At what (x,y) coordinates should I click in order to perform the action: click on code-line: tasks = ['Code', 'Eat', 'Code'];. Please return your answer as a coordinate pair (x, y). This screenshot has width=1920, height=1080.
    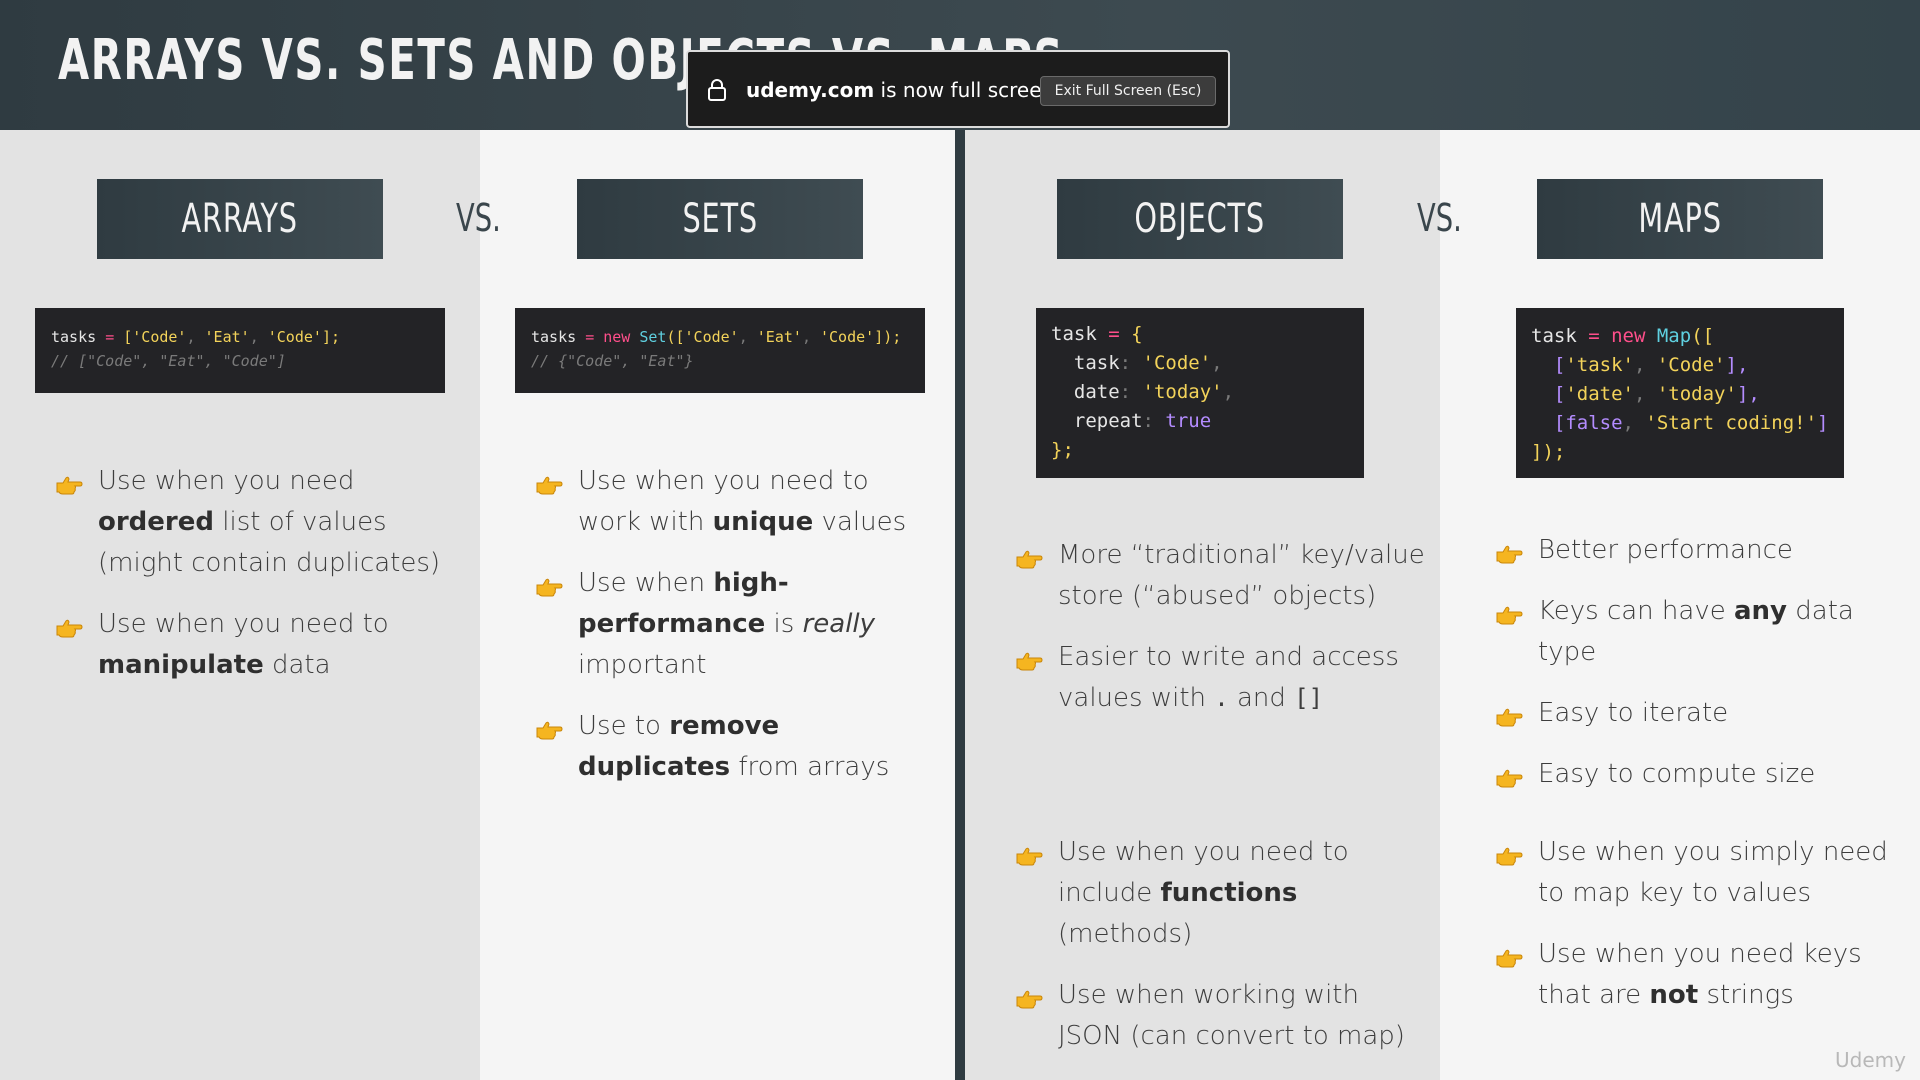
    Looking at the image, I should click on (240, 337).